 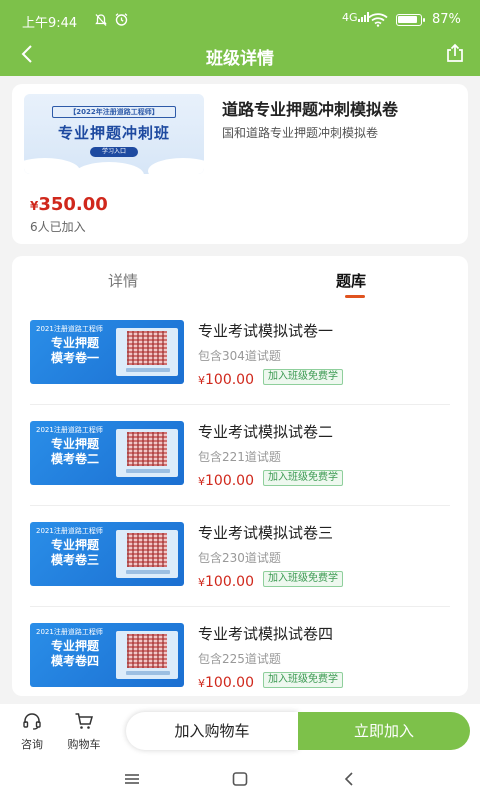 I want to click on item-question-count: 包含230道试题, so click(x=239, y=558).